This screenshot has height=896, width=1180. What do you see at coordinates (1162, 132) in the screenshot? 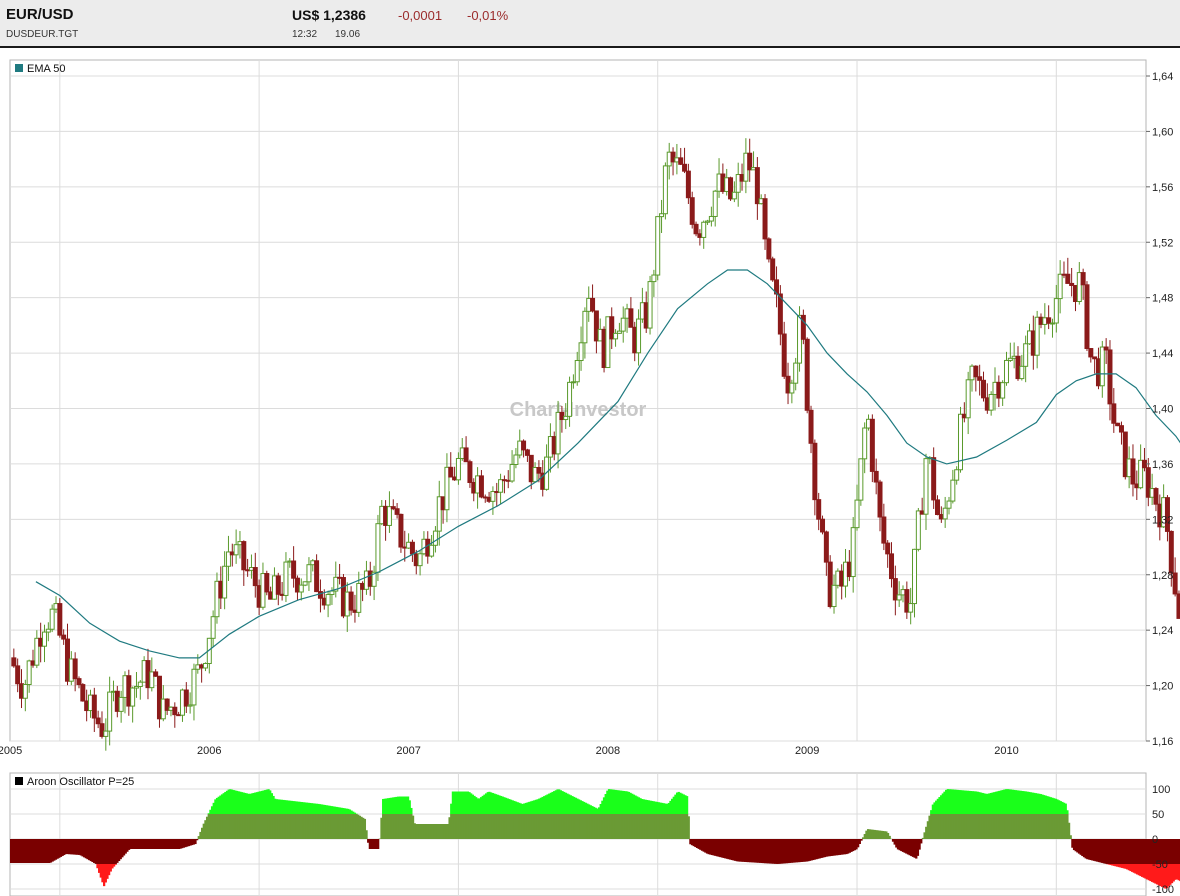
I see `price-y-tick-label: 1,60` at bounding box center [1162, 132].